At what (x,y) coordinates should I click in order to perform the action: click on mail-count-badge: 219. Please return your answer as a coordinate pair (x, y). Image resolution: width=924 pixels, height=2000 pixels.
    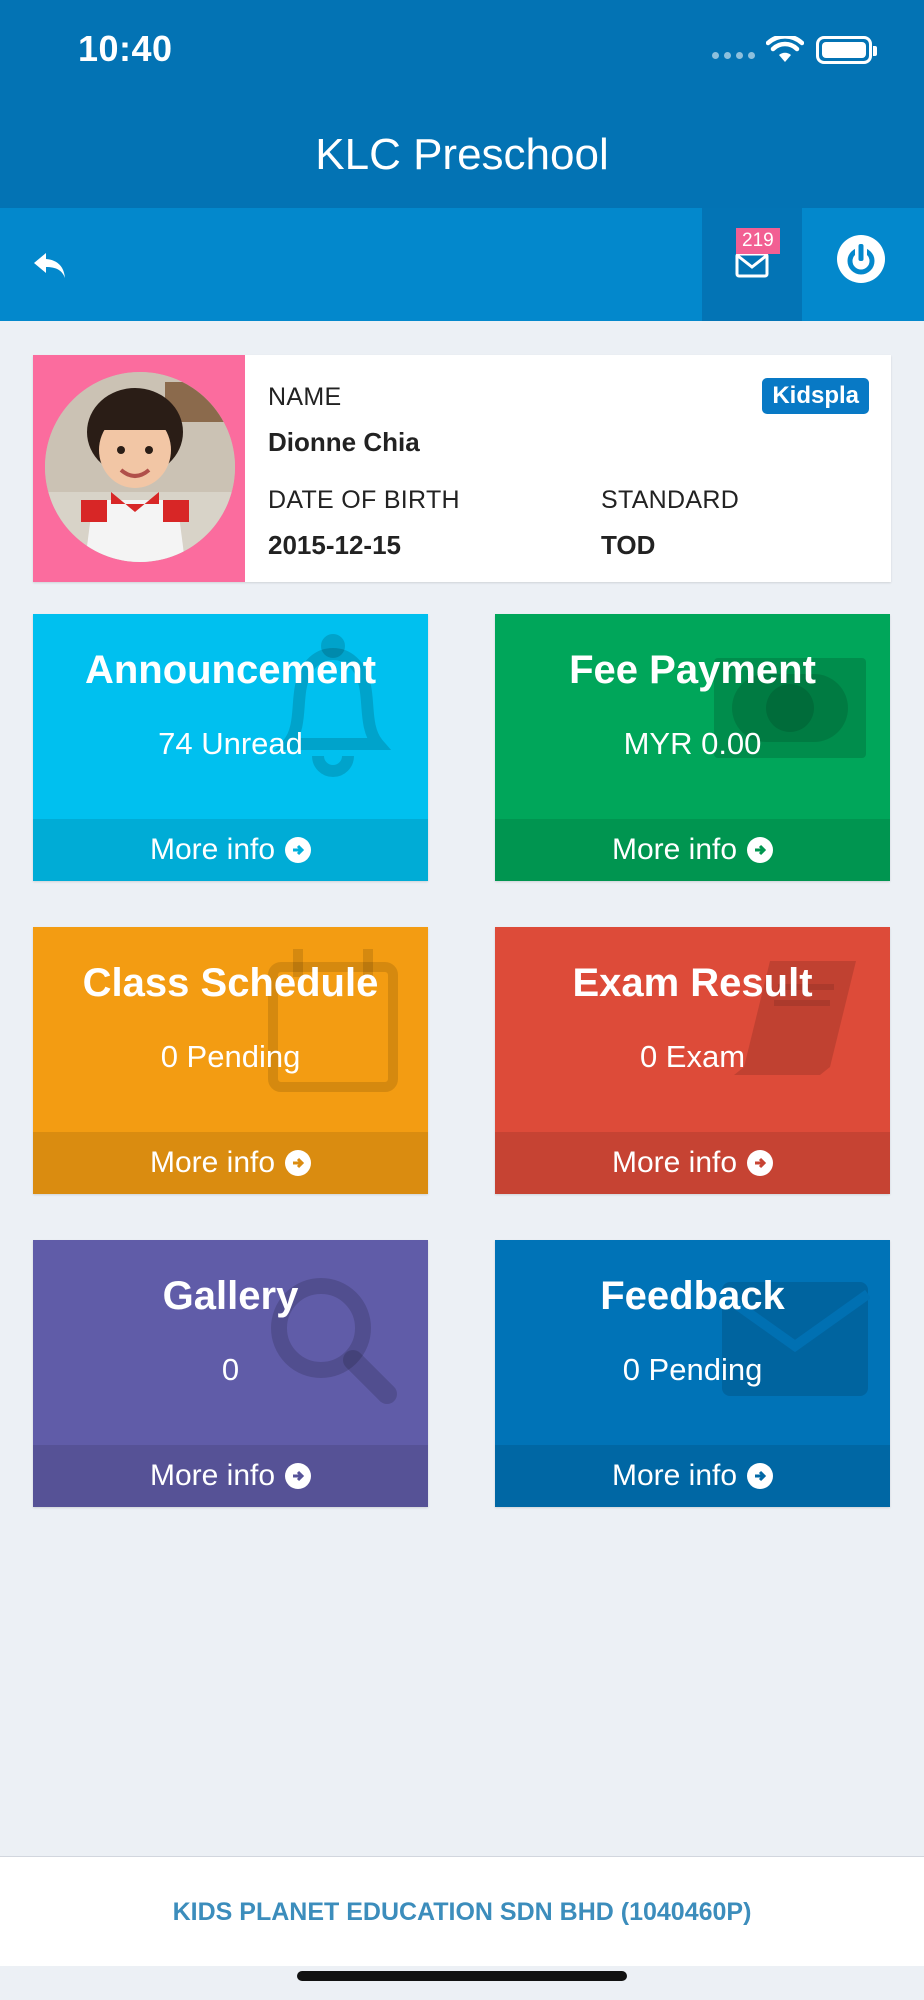
    Looking at the image, I should click on (758, 241).